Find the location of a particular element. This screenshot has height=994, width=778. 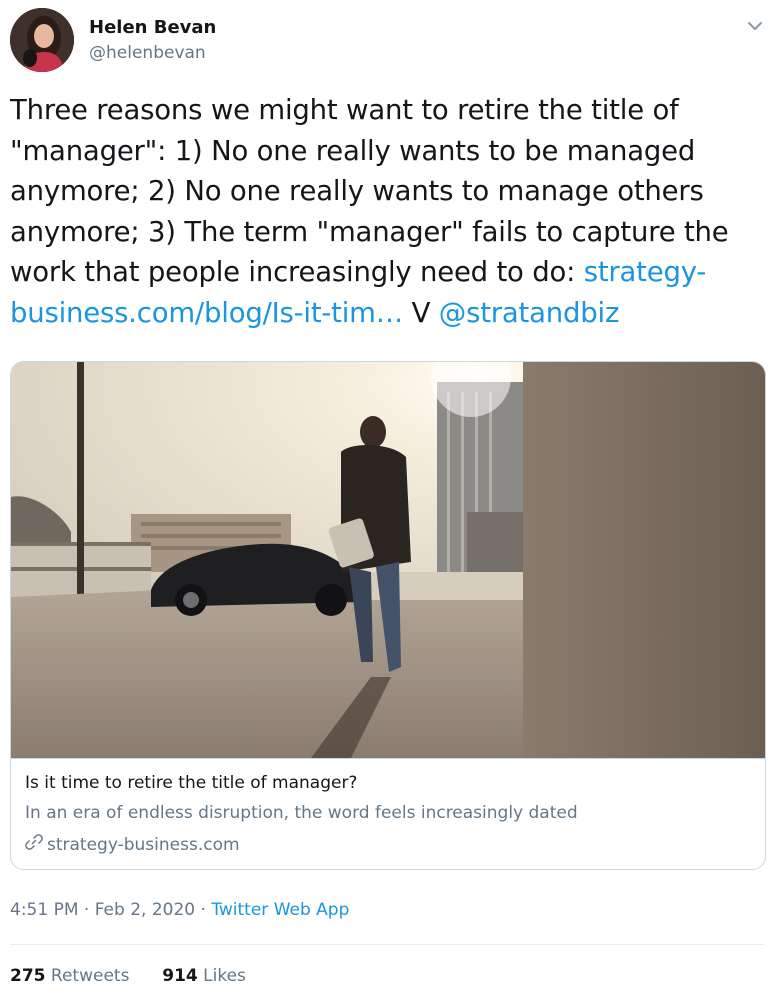

likes-stat: 914 Likes is located at coordinates (204, 976).